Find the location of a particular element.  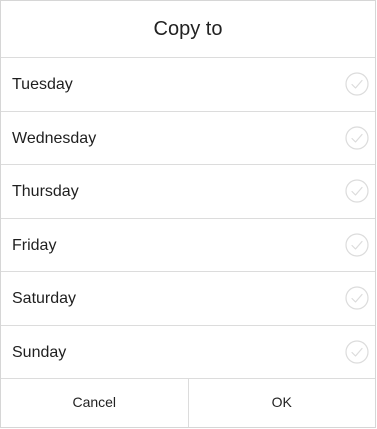

day-row-friday: Friday is located at coordinates (188, 245).